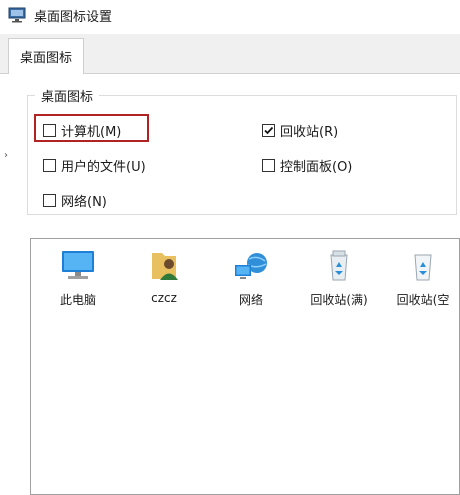 This screenshot has height=495, width=460. What do you see at coordinates (77, 300) in the screenshot?
I see `icon-label: 此电脑` at bounding box center [77, 300].